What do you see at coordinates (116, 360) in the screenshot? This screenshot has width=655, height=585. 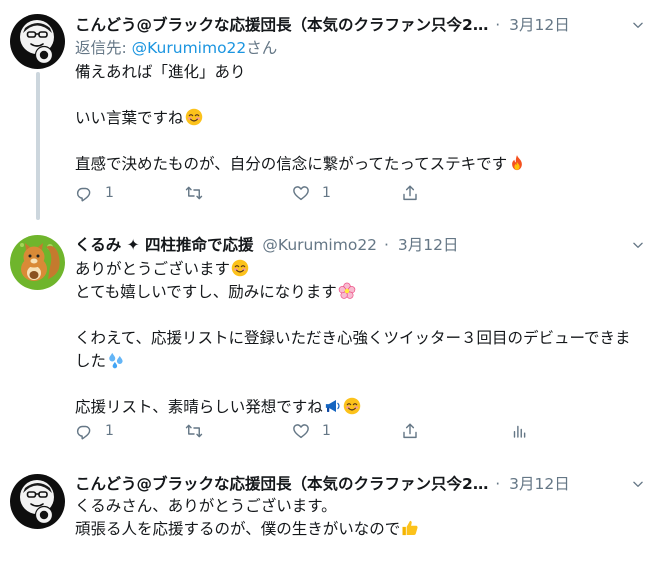 I see `sweat-droplets-emoji-icon` at bounding box center [116, 360].